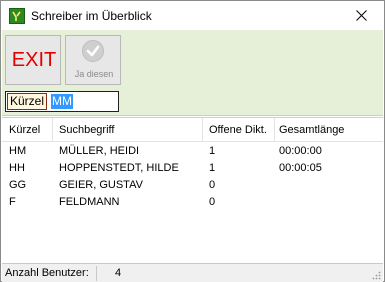 This screenshot has width=385, height=282. I want to click on kuerzel-search-input: MM, so click(62, 101).